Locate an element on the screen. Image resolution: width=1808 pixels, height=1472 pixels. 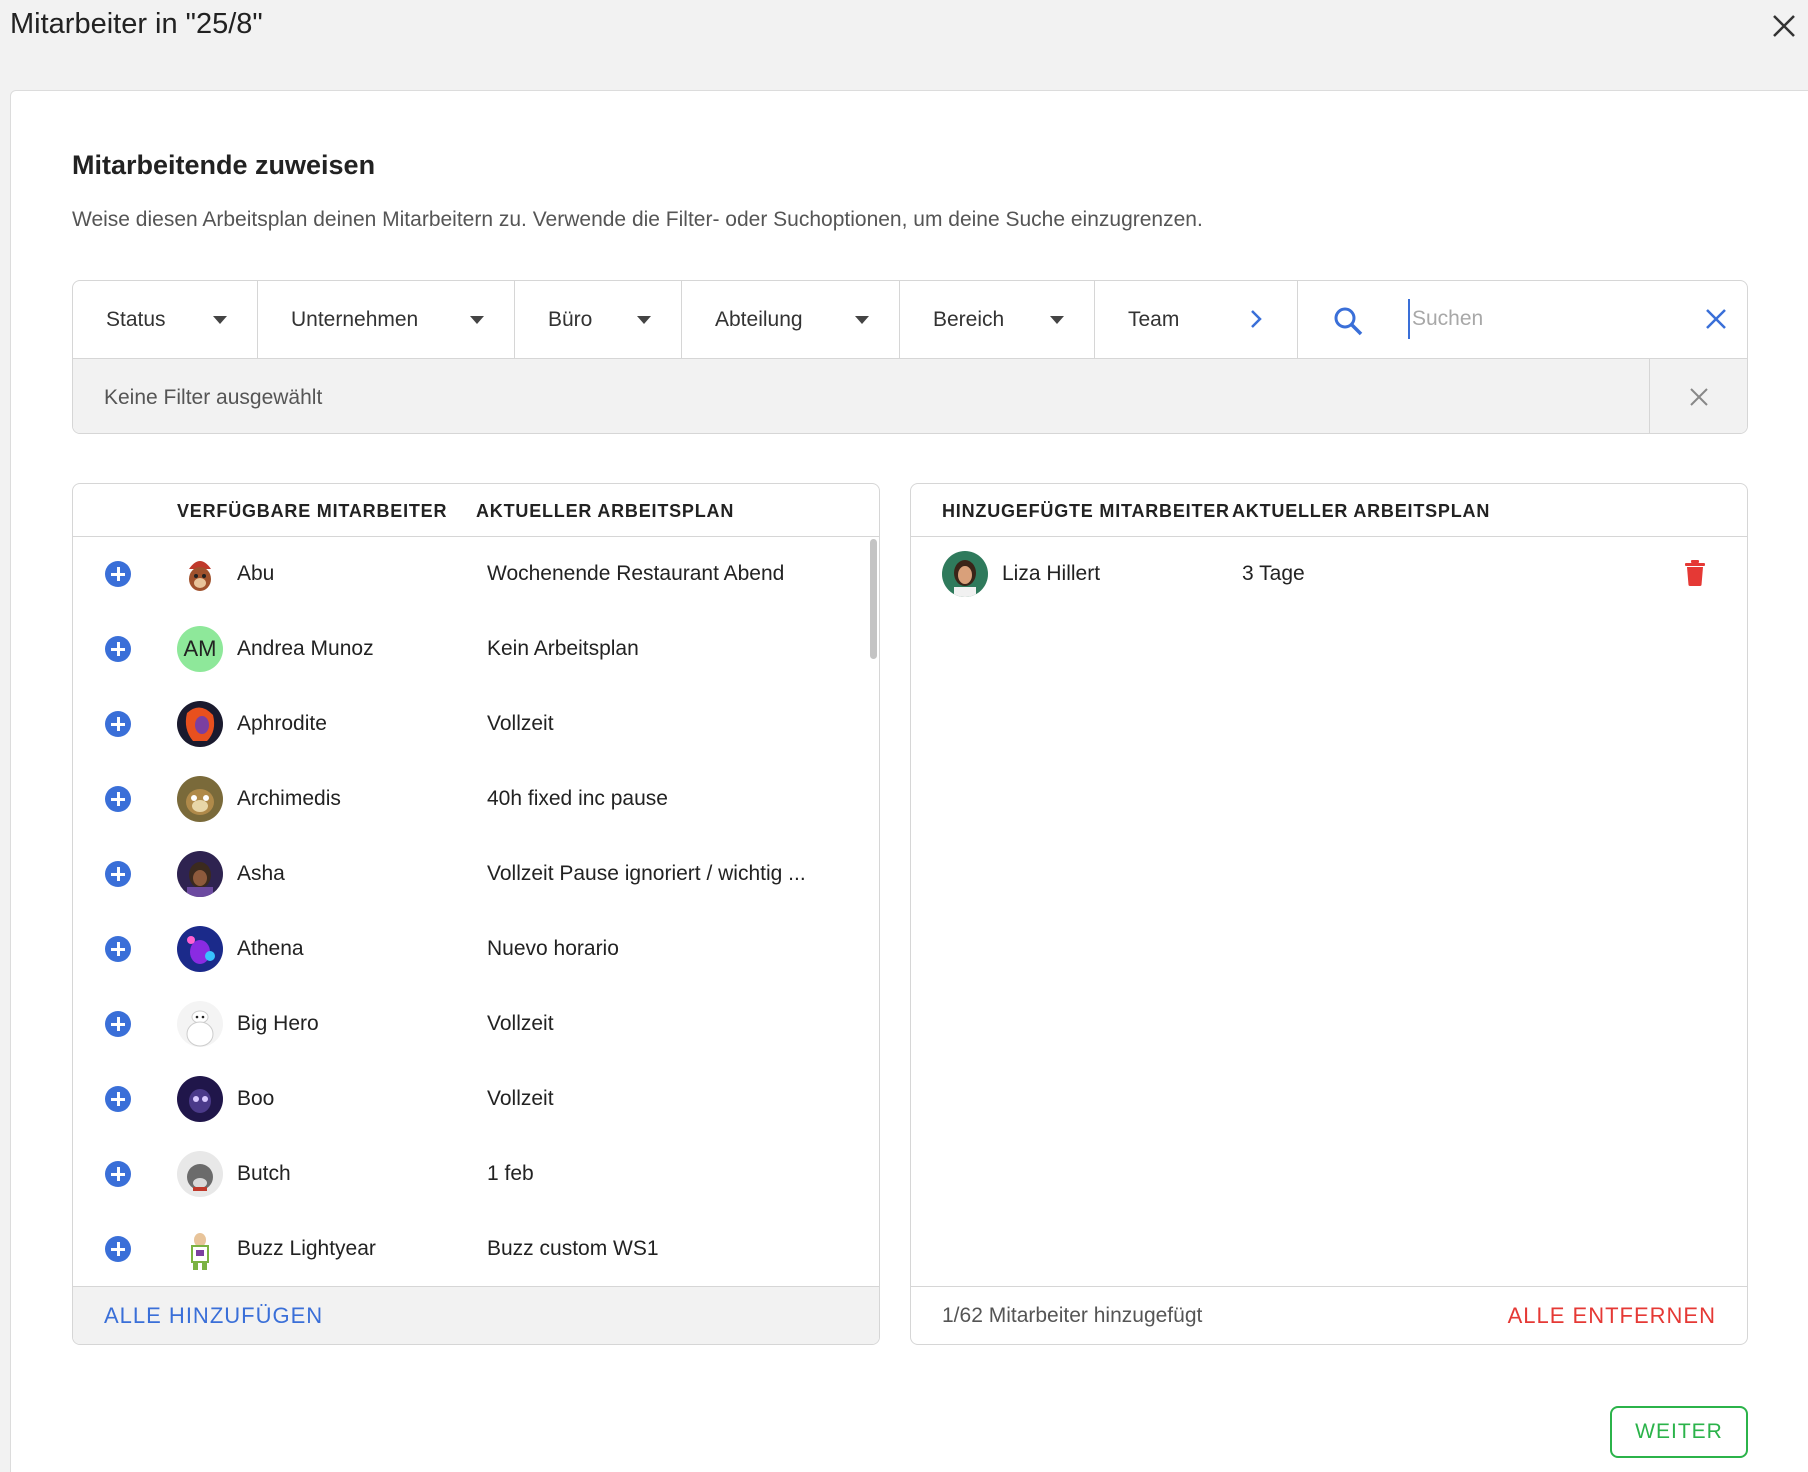
remove-all-button: ALLE ENTFERNEN is located at coordinates (1612, 1316).